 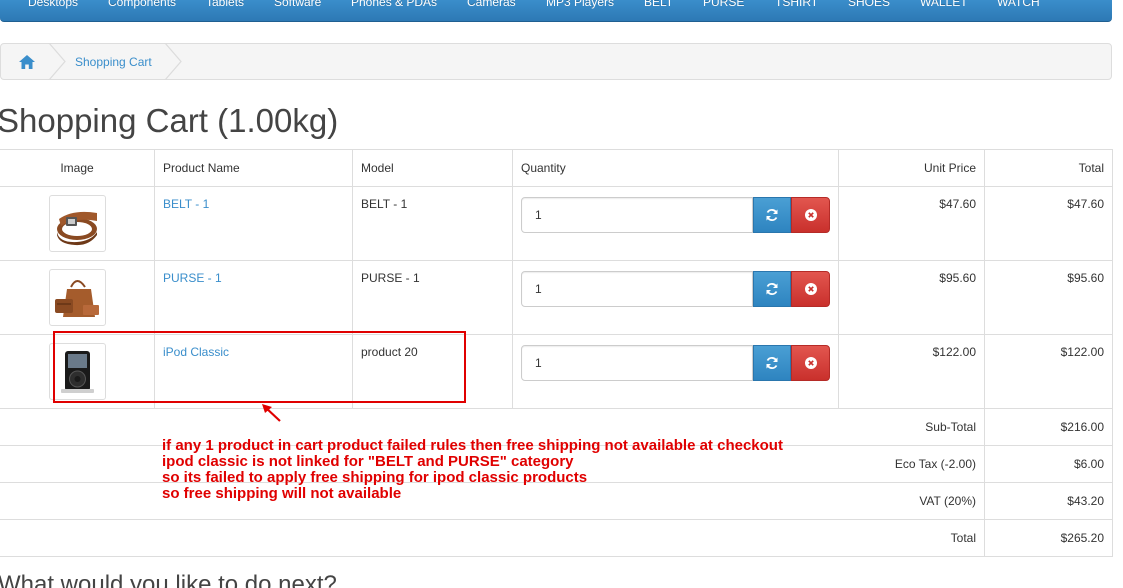 What do you see at coordinates (432, 223) in the screenshot?
I see `model-cell: BELT - 1` at bounding box center [432, 223].